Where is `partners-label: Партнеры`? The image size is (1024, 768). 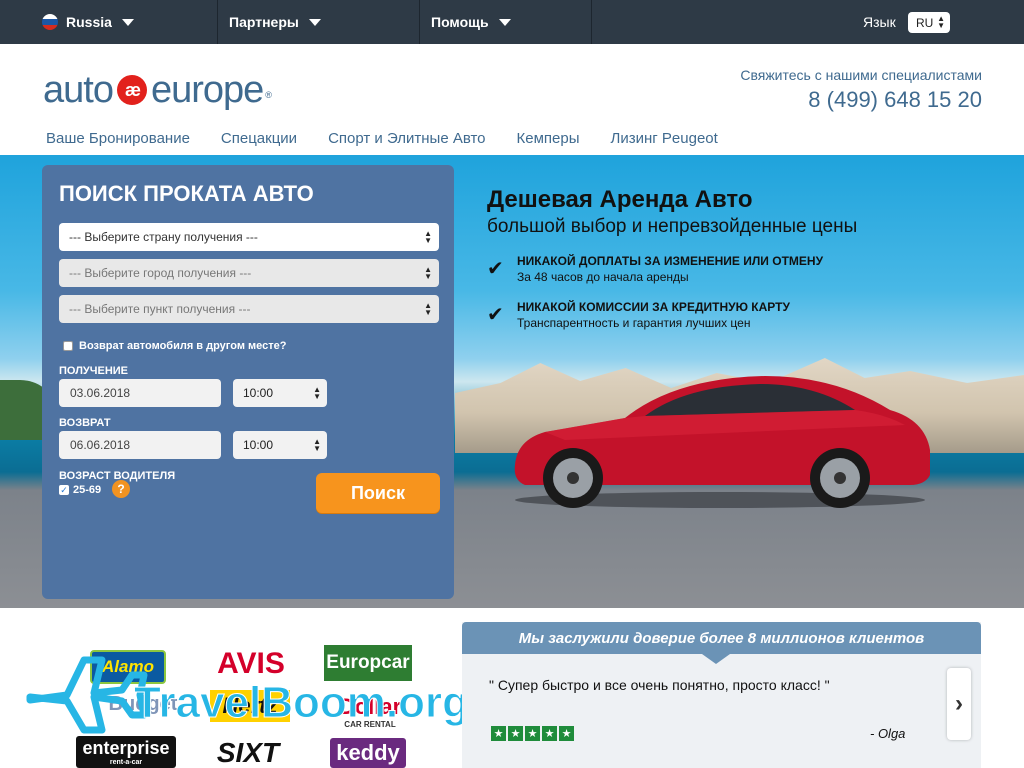 partners-label: Партнеры is located at coordinates (264, 22).